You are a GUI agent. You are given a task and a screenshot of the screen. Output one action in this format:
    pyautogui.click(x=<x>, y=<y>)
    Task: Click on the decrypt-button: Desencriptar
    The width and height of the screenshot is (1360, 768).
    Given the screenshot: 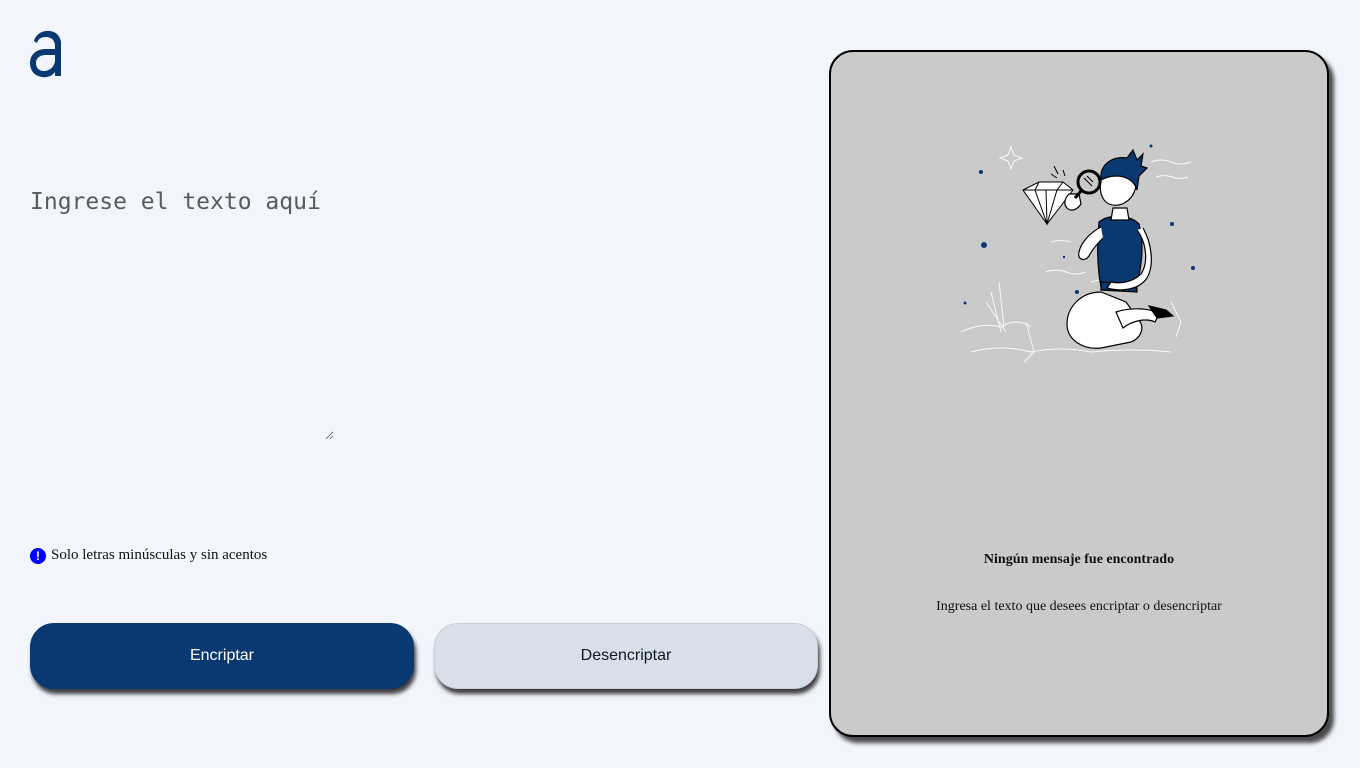 What is the action you would take?
    pyautogui.click(x=626, y=656)
    